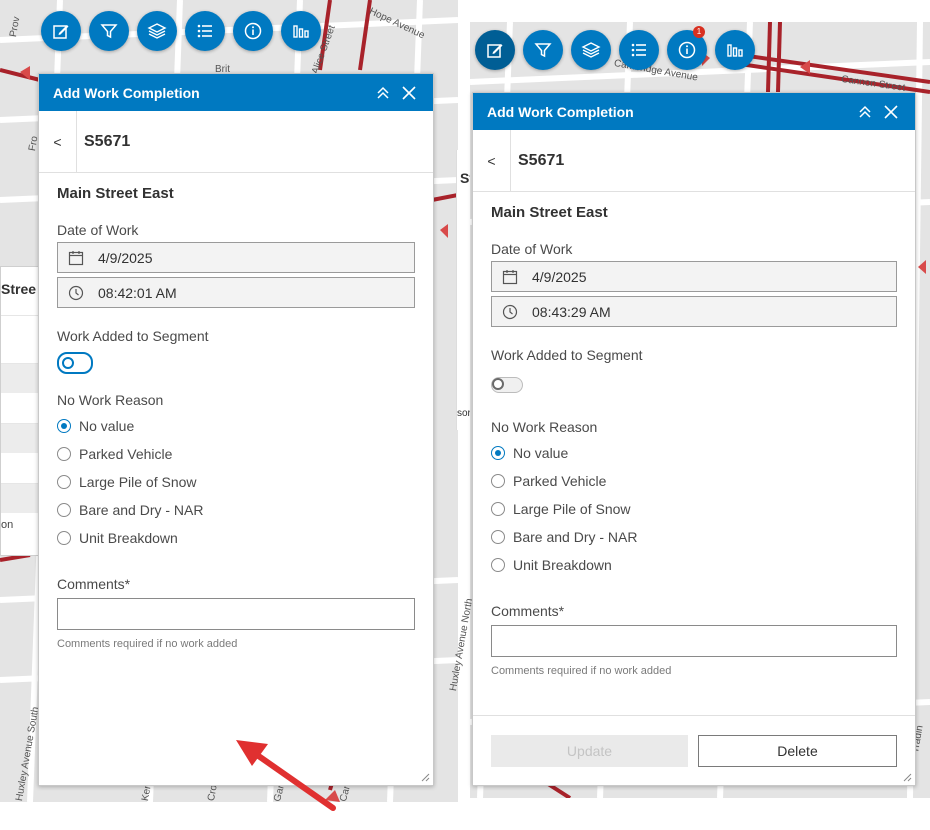 This screenshot has height=830, width=930. Describe the element at coordinates (137, 292) in the screenshot. I see `time-value: 08:42:01 AM` at that location.